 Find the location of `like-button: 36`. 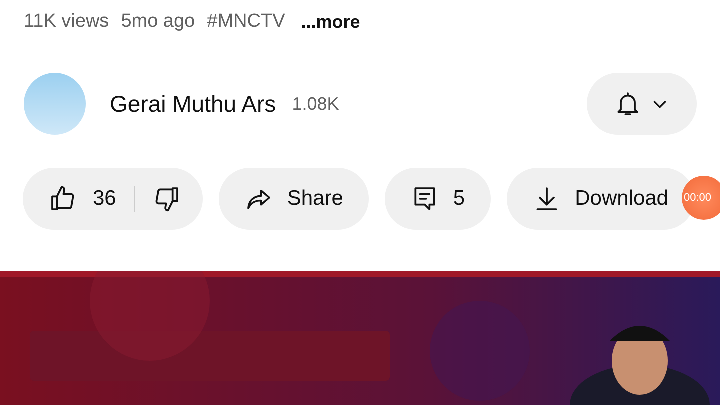

like-button: 36 is located at coordinates (78, 199).